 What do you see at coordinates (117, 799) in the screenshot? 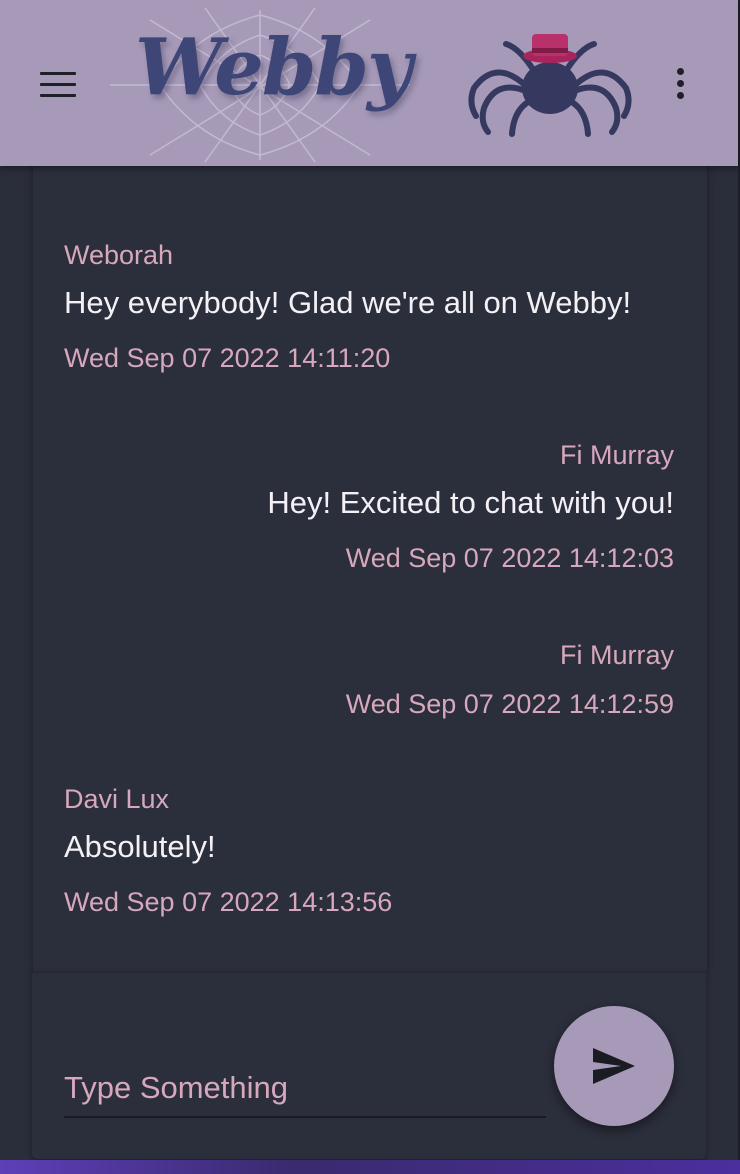
I see `message-author: Davi Lux` at bounding box center [117, 799].